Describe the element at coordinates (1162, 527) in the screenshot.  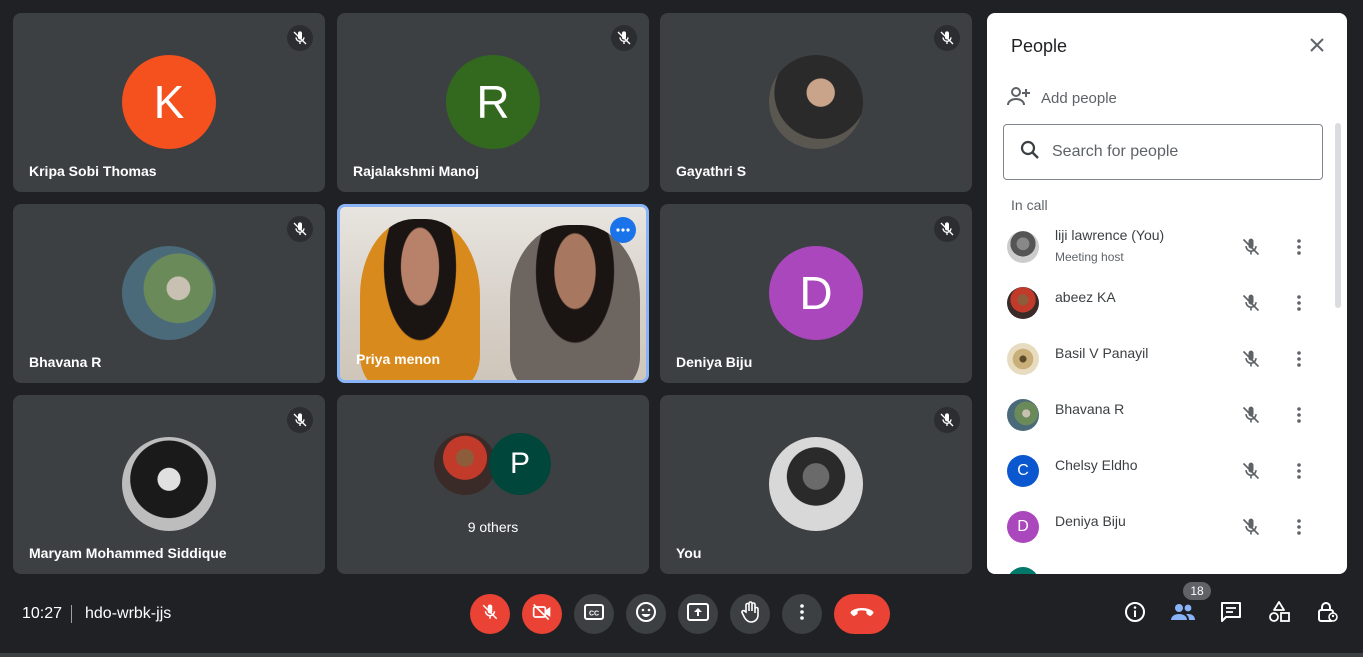
I see `list-item: D Deniya Biju` at that location.